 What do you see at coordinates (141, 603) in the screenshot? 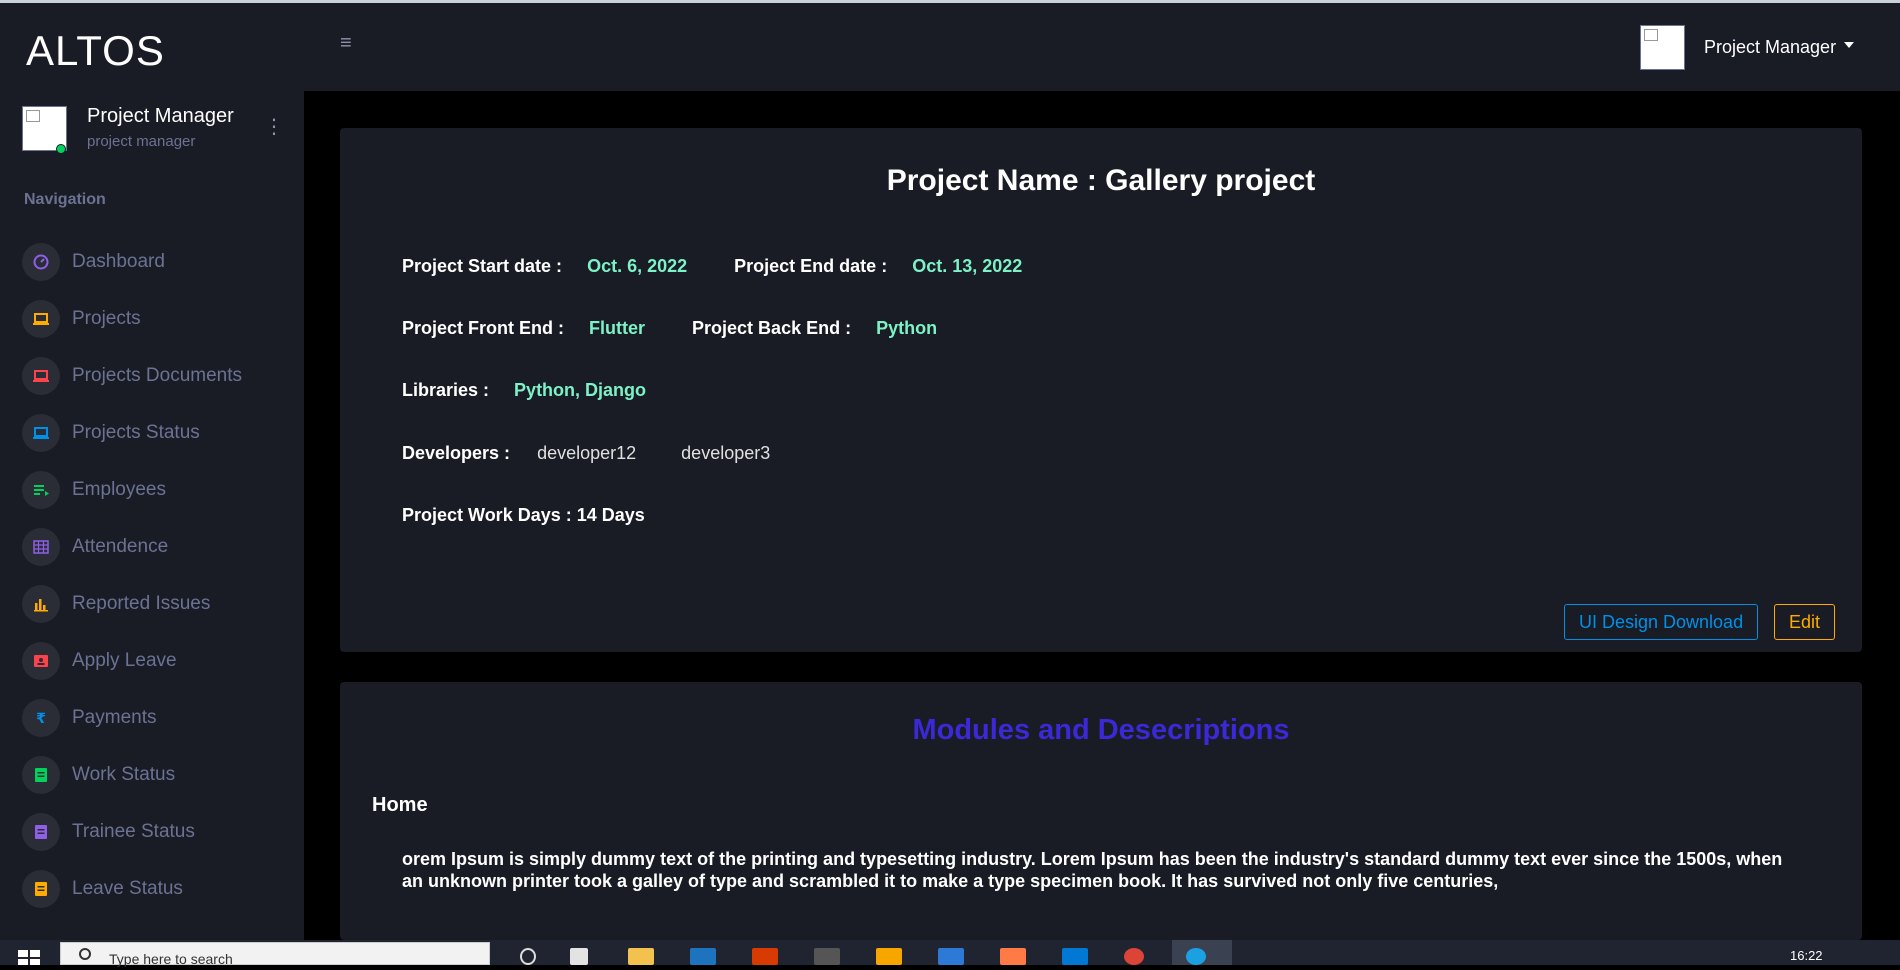
I see `sidebar-item-label: Reported Issues` at bounding box center [141, 603].